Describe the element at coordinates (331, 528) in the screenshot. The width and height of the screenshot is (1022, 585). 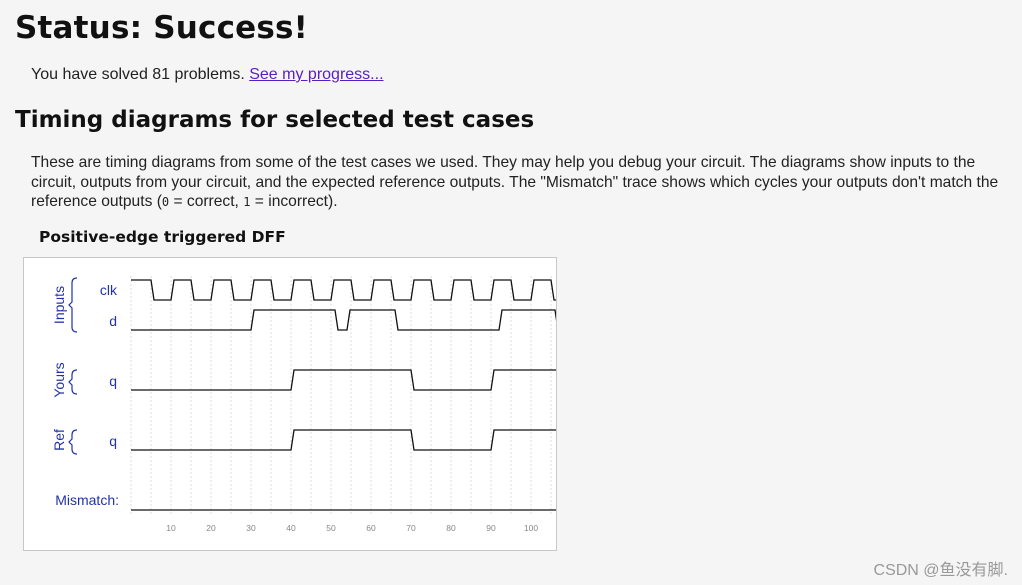
I see `time-tick-label: 50` at that location.